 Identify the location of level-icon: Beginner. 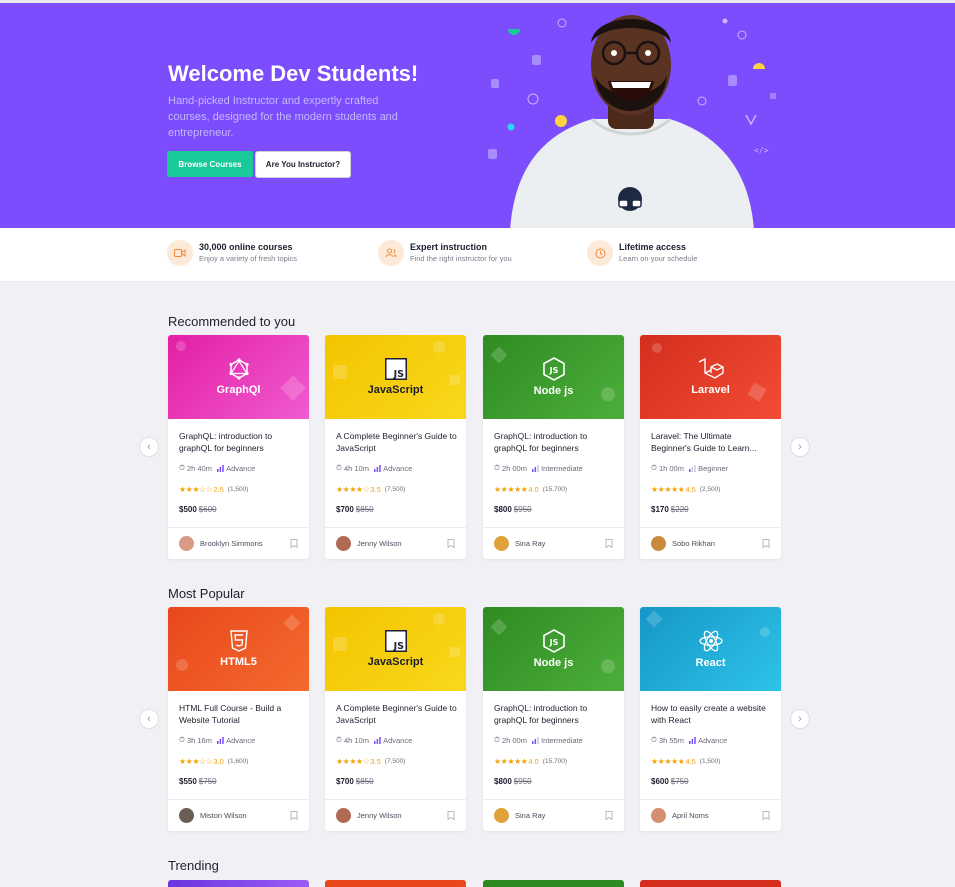
(708, 468).